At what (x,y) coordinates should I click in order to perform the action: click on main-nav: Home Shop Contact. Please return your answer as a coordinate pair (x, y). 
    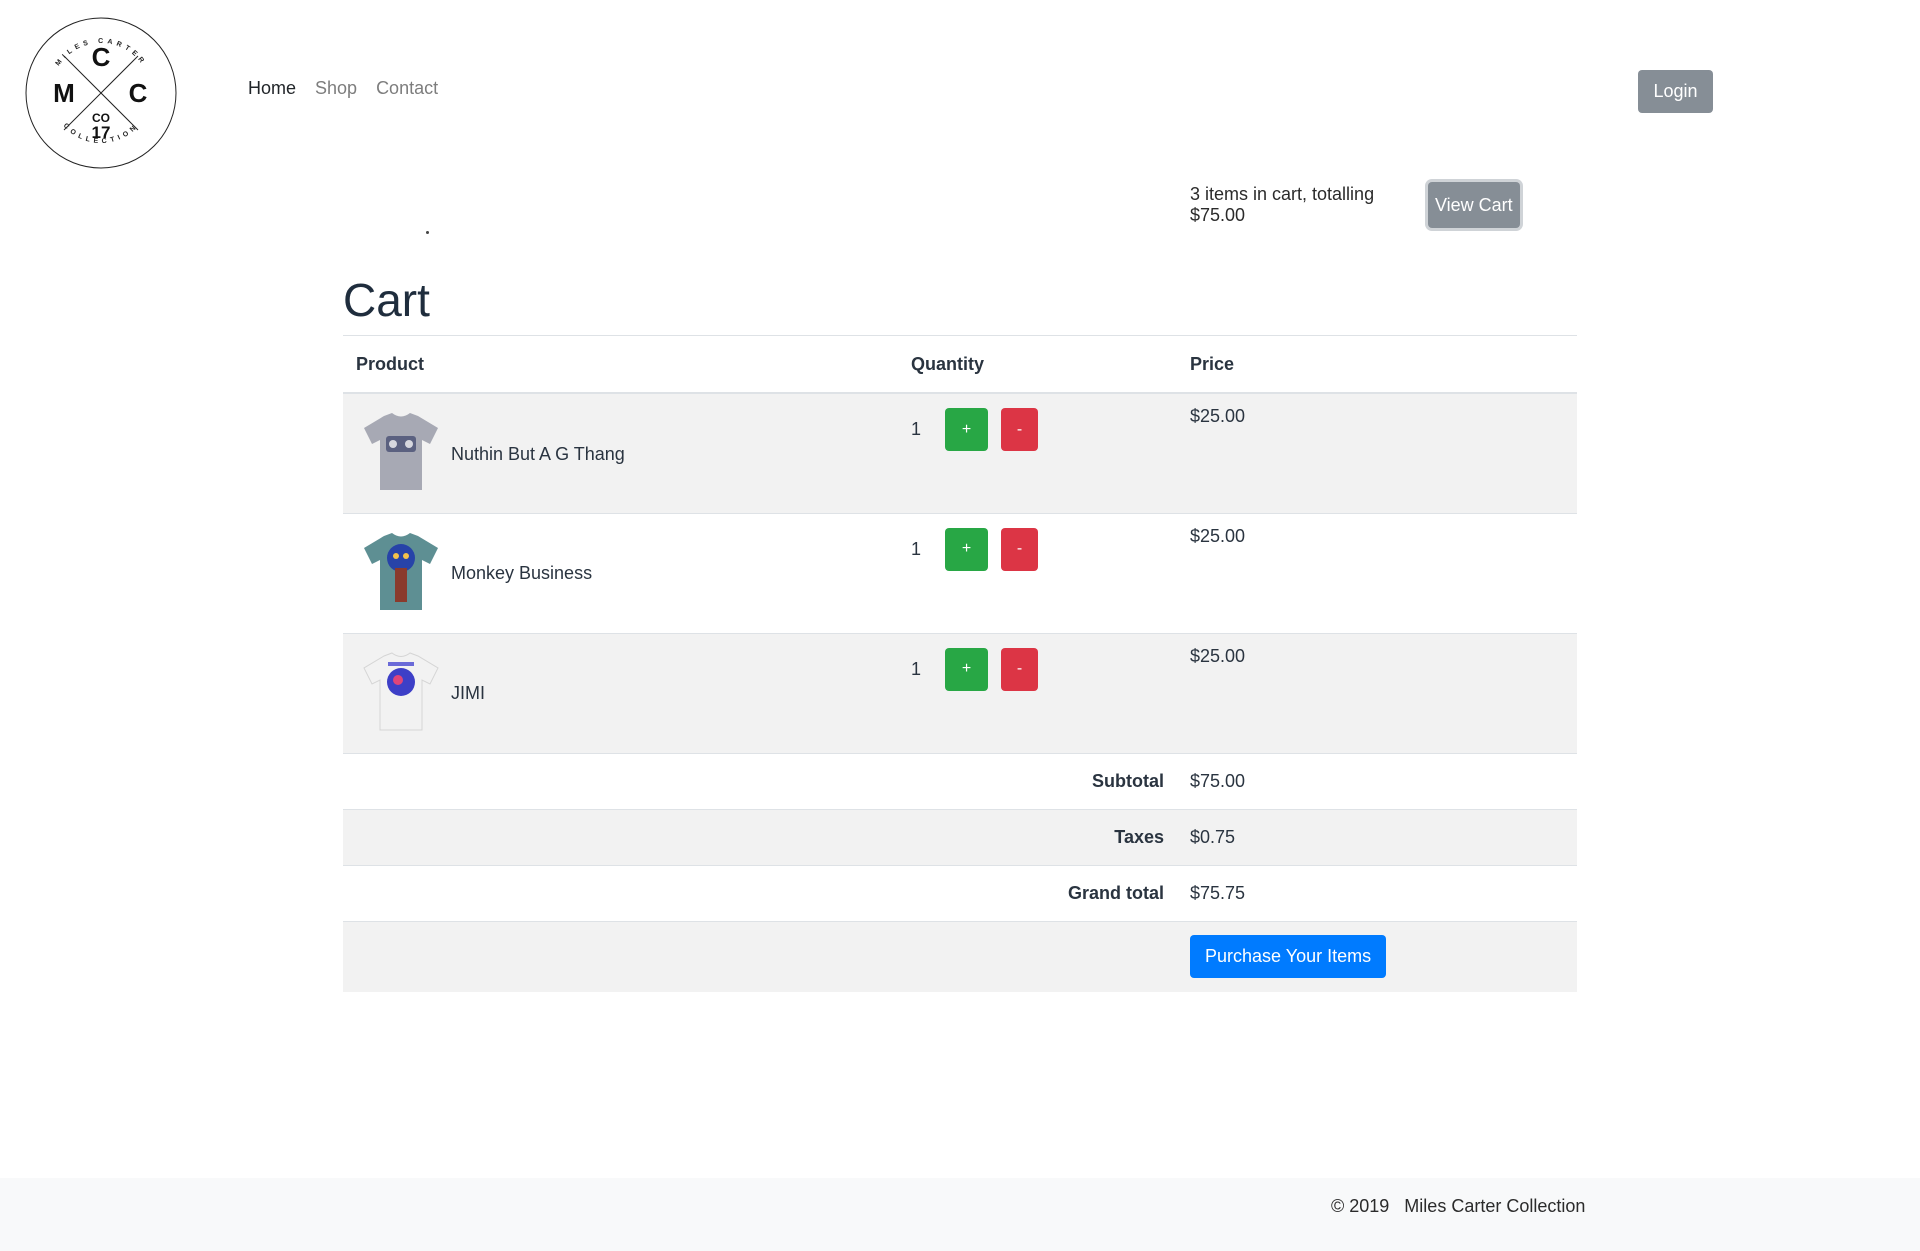
    Looking at the image, I should click on (343, 88).